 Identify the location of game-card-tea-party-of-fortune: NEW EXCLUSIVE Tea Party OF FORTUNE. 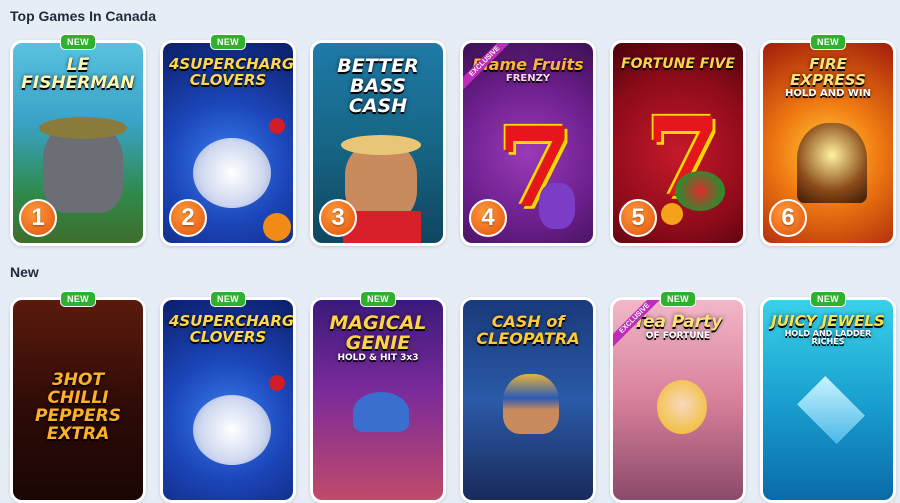
(678, 397).